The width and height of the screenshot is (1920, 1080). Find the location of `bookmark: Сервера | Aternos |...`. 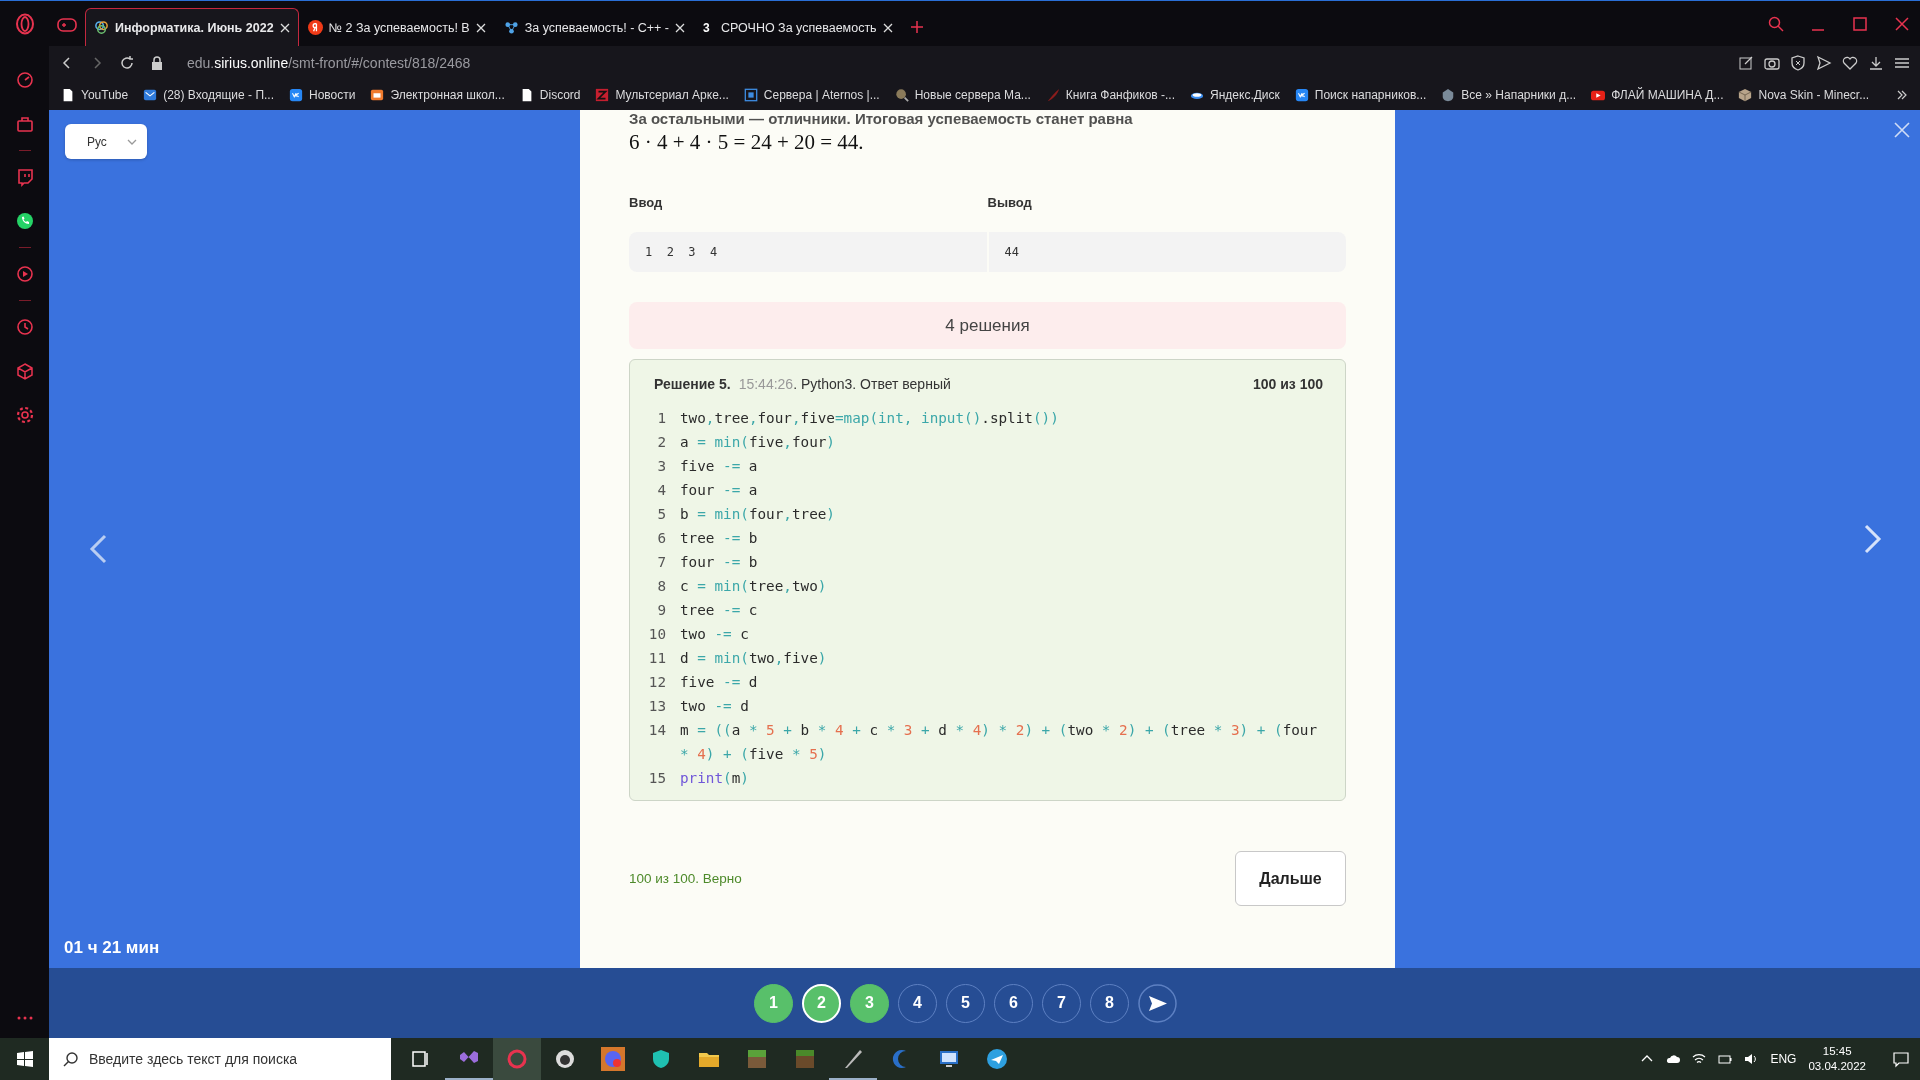

bookmark: Сервера | Aternos |... is located at coordinates (811, 95).